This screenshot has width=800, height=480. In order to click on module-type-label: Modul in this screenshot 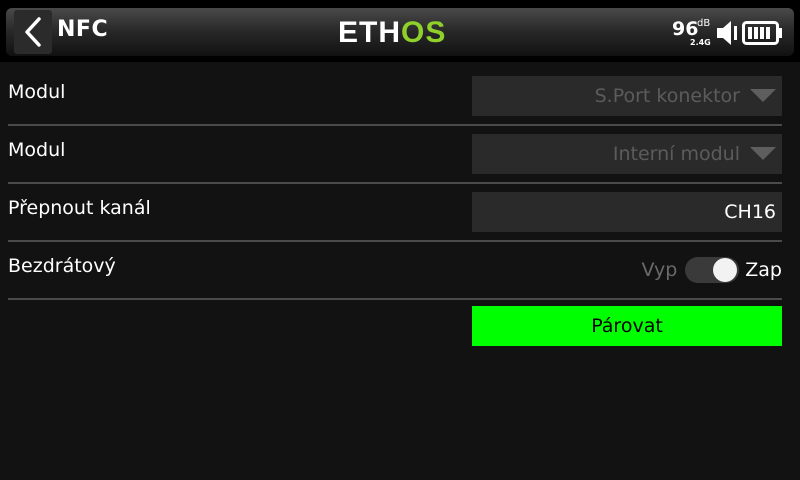, I will do `click(37, 150)`.